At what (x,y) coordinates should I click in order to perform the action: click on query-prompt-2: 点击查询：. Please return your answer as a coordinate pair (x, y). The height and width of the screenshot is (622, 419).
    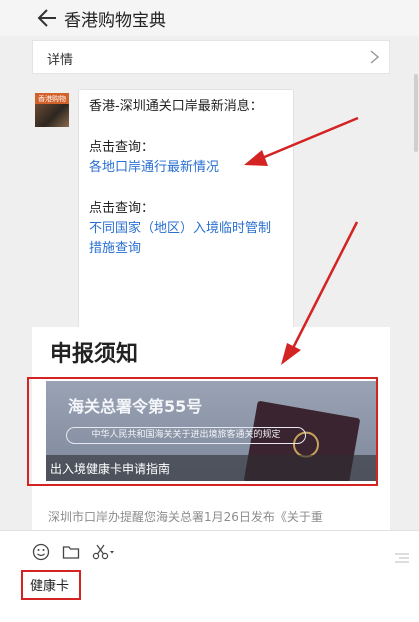
    Looking at the image, I should click on (122, 208).